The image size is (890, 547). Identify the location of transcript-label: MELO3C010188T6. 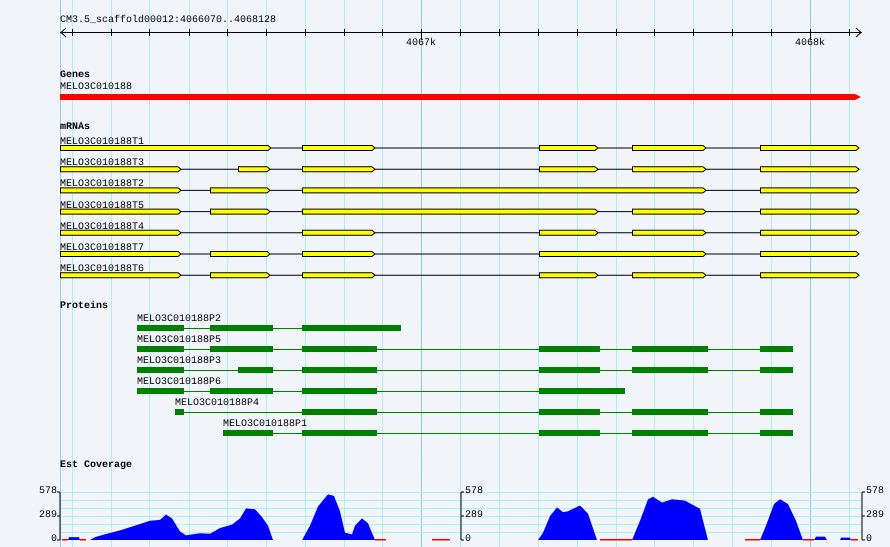
(102, 270).